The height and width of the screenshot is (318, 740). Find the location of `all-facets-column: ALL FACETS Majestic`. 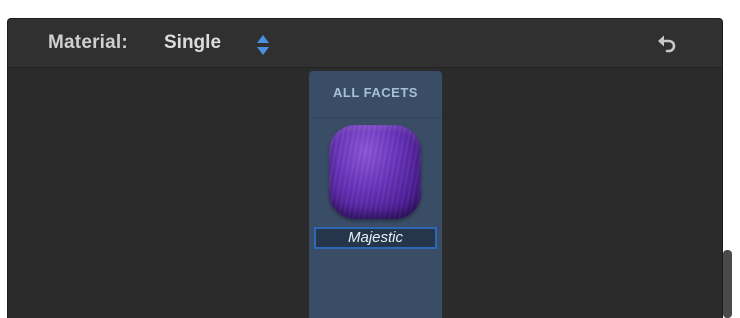

all-facets-column: ALL FACETS Majestic is located at coordinates (375, 194).